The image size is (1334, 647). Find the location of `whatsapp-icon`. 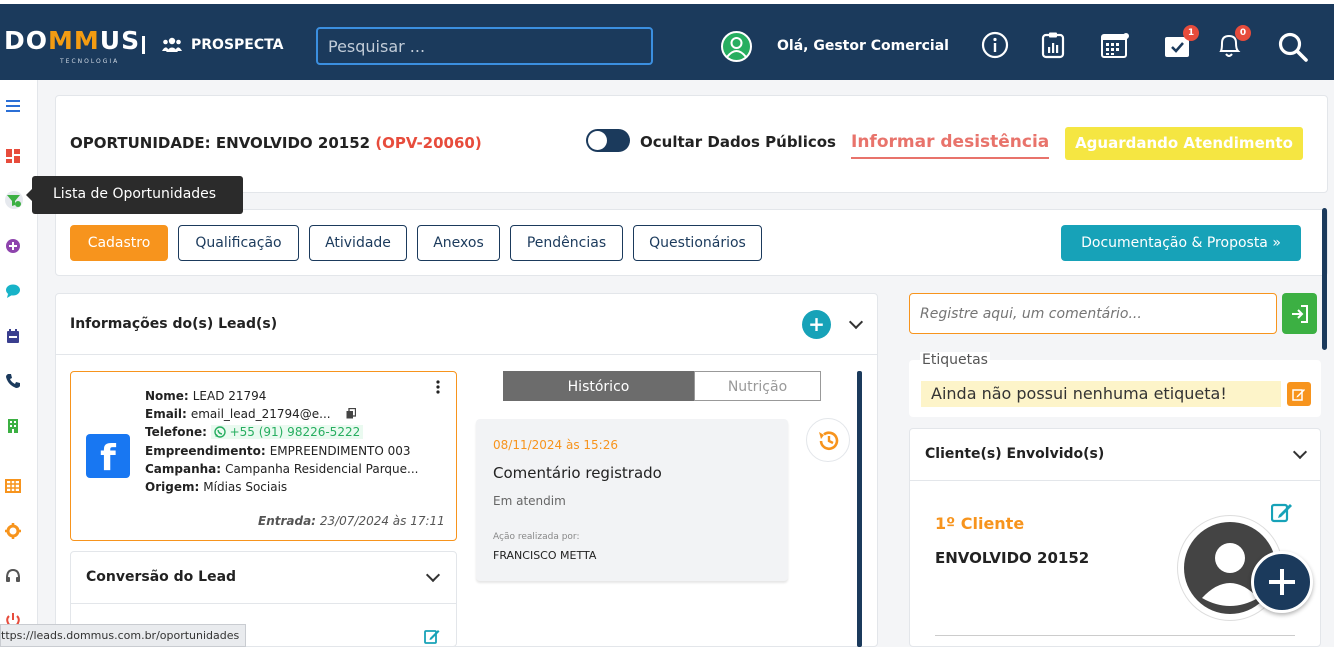

whatsapp-icon is located at coordinates (220, 432).